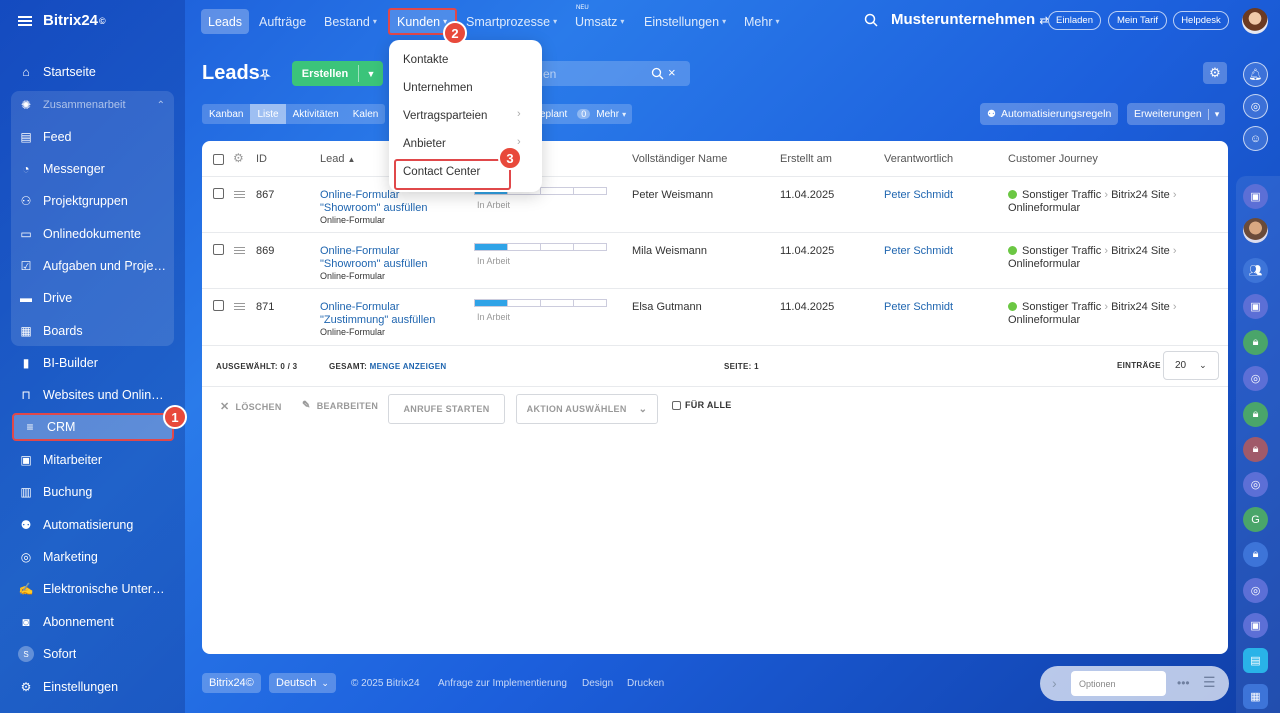  I want to click on tab-bestand: Bestand ▾, so click(350, 21).